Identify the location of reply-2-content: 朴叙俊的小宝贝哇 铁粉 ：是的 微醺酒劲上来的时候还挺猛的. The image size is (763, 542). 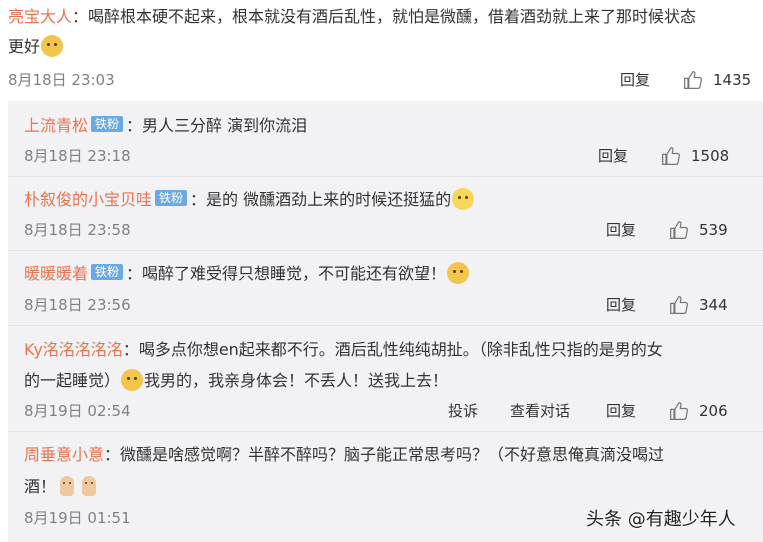
(249, 200).